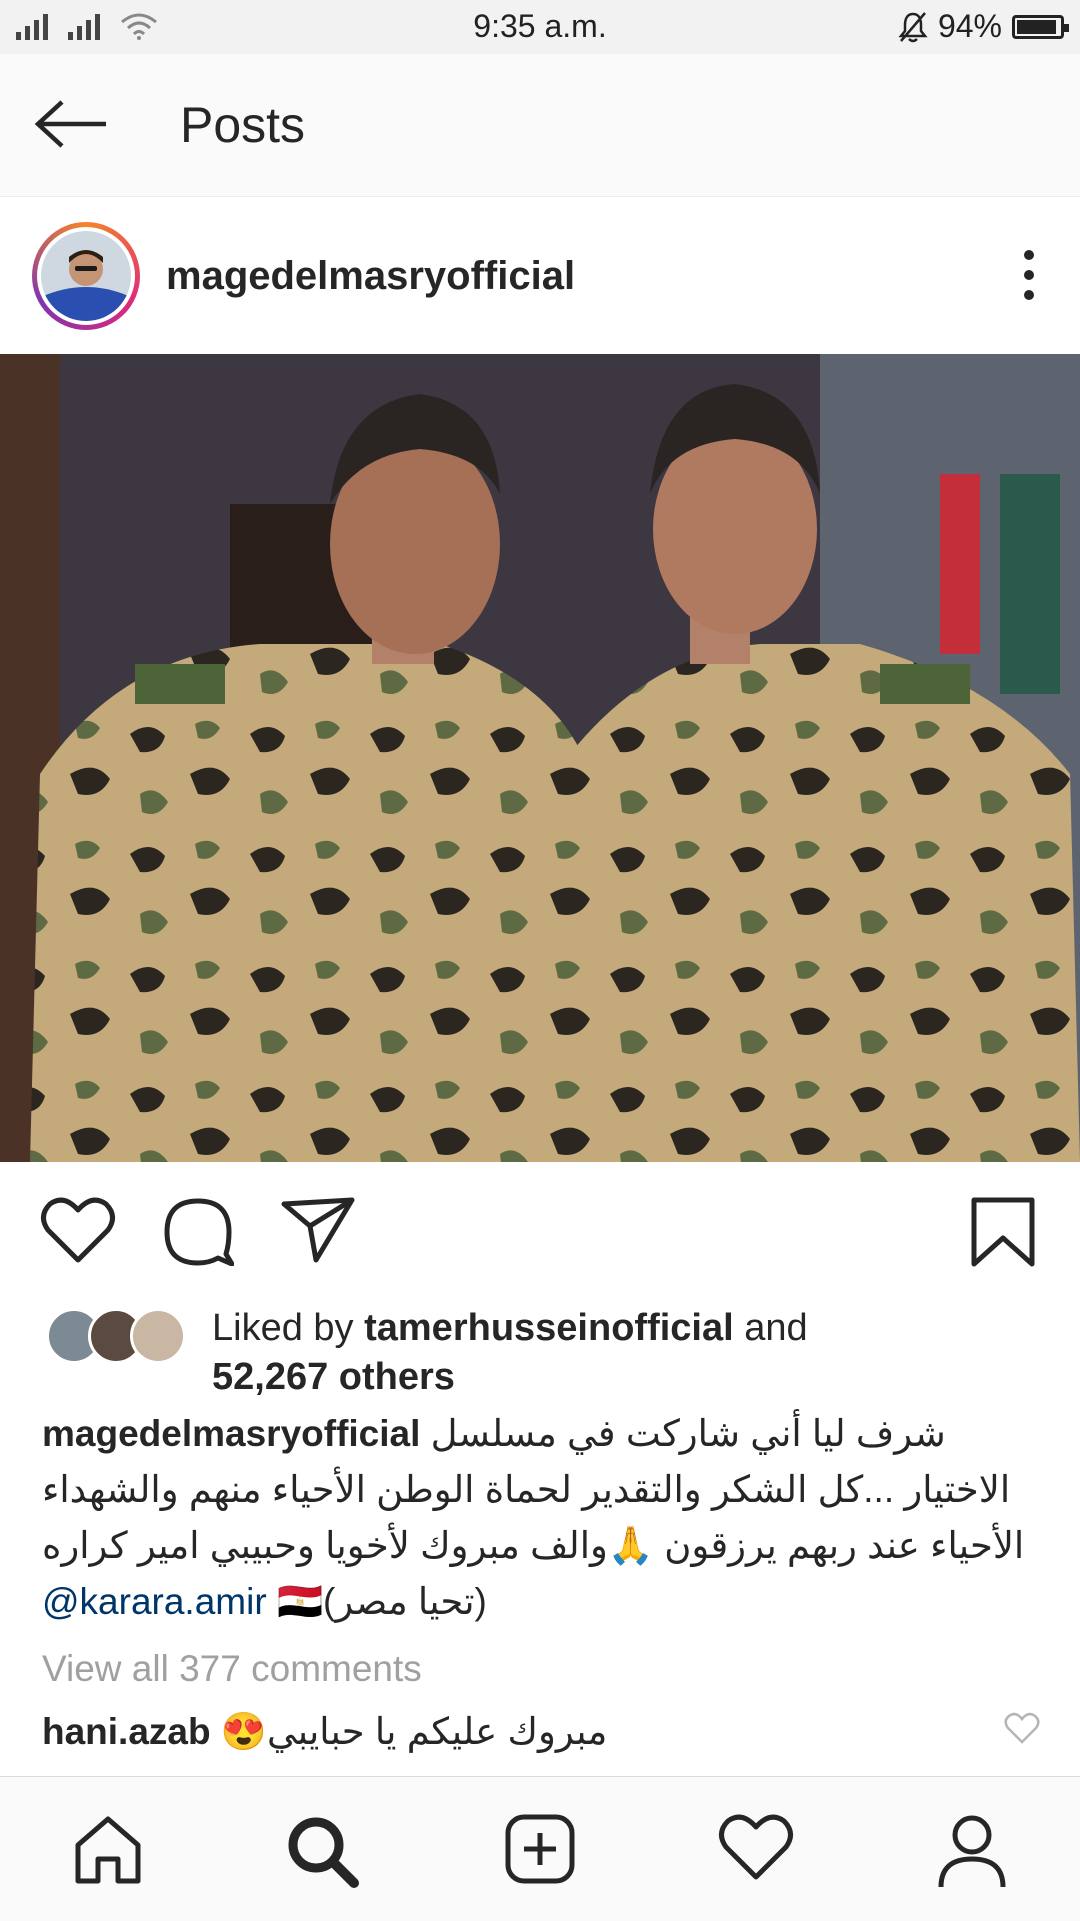 This screenshot has width=1080, height=1921. I want to click on status-bar: 9:35 a.m. 94%, so click(540, 27).